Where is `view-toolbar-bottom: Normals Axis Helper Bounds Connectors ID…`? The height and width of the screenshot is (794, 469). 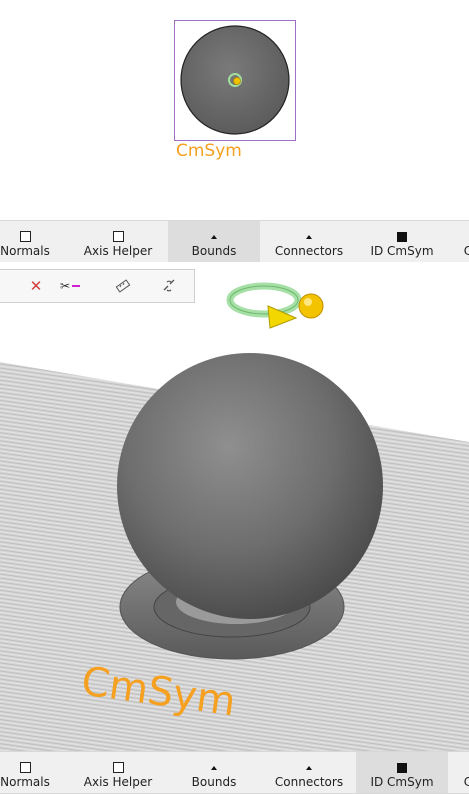
view-toolbar-bottom: Normals Axis Helper Bounds Connectors ID… is located at coordinates (234, 772).